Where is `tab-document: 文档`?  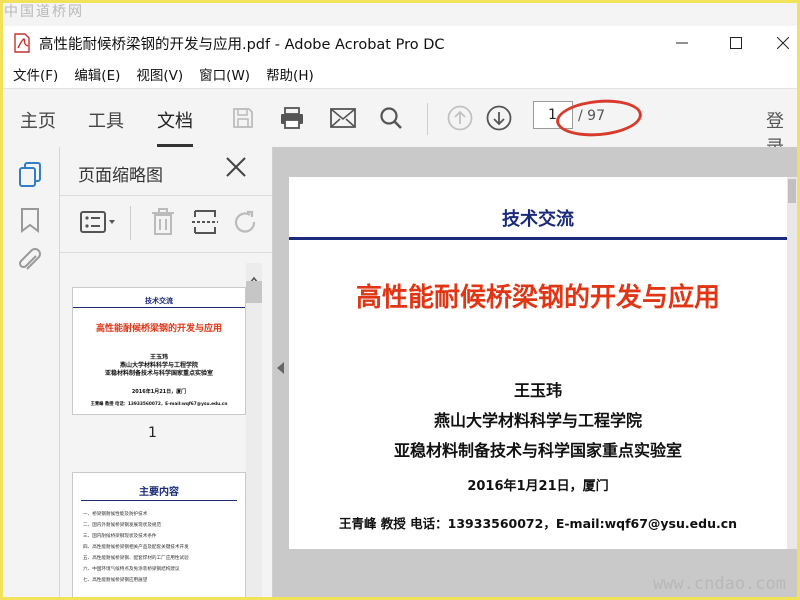
tab-document: 文档 is located at coordinates (175, 127).